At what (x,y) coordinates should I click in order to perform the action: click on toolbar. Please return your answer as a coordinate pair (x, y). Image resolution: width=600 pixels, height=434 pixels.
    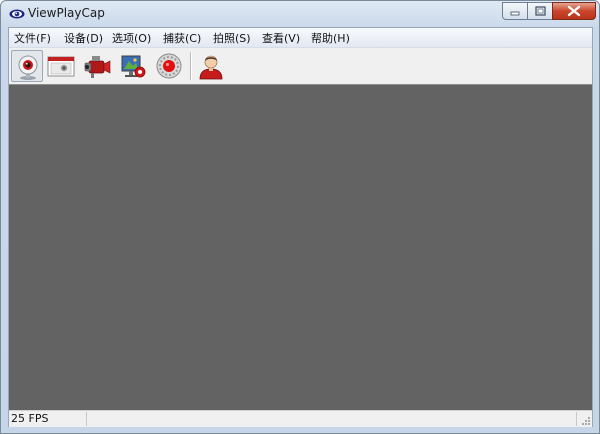
    Looking at the image, I should click on (300, 66).